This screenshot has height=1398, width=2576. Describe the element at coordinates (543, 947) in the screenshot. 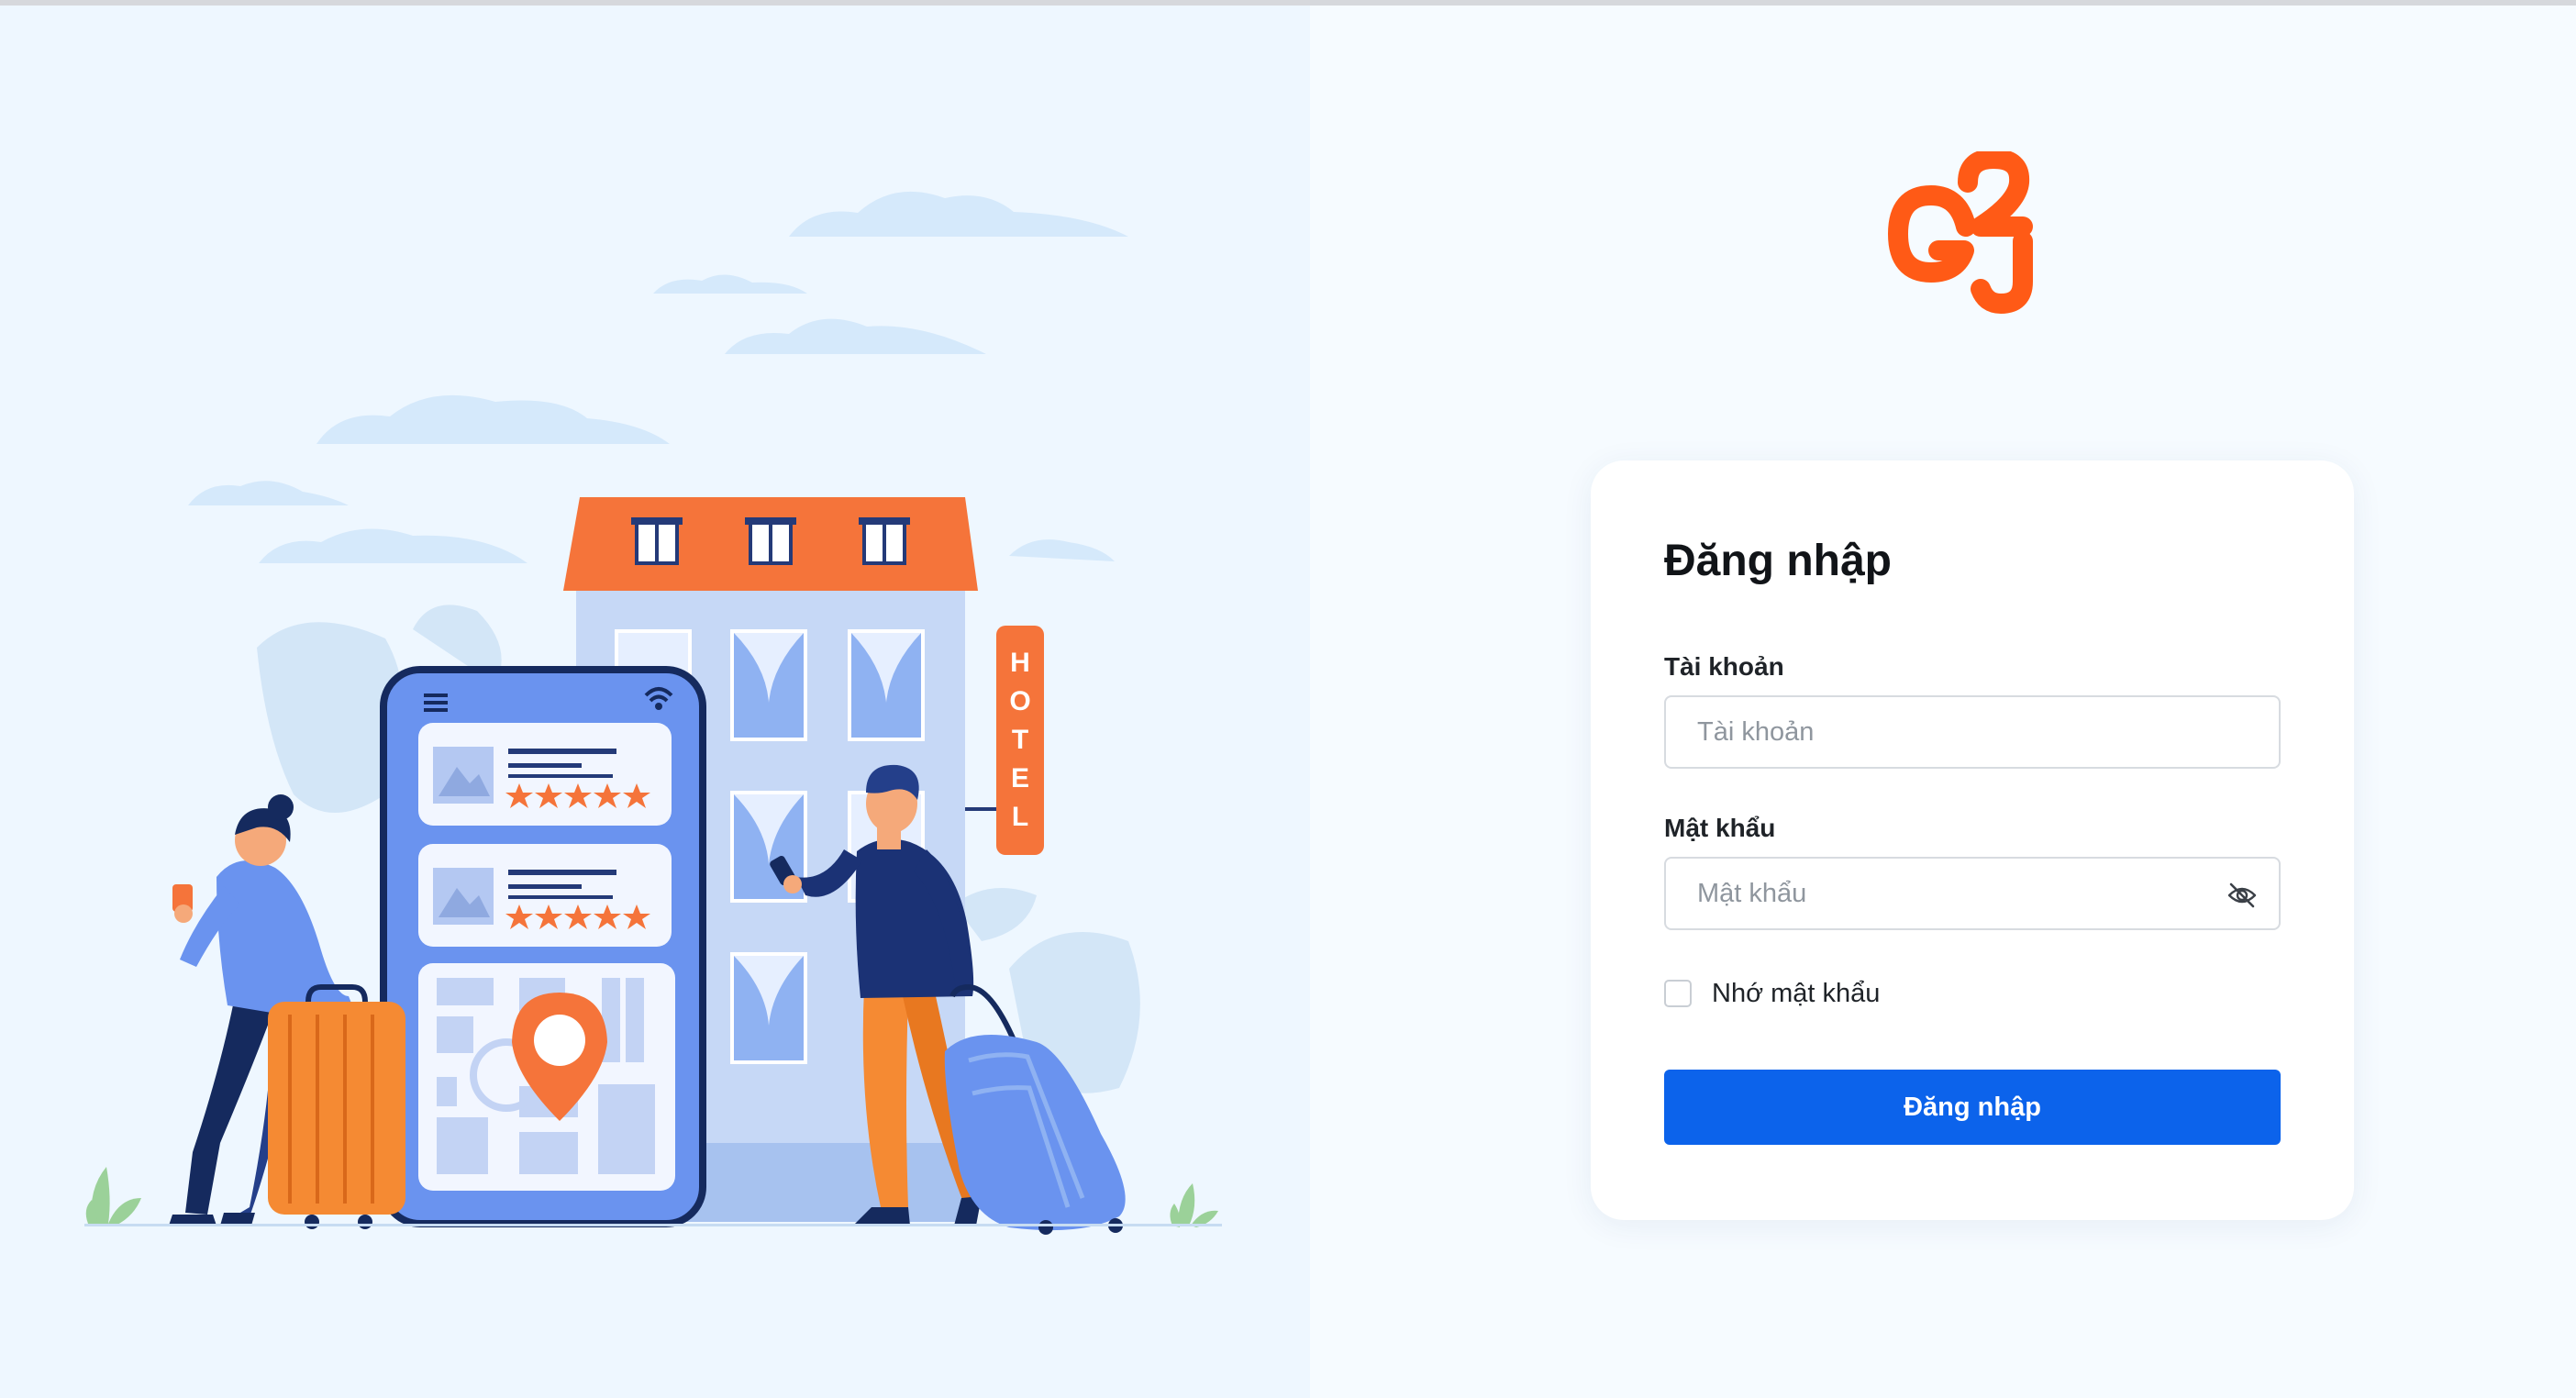

I see `phone-illustration` at that location.